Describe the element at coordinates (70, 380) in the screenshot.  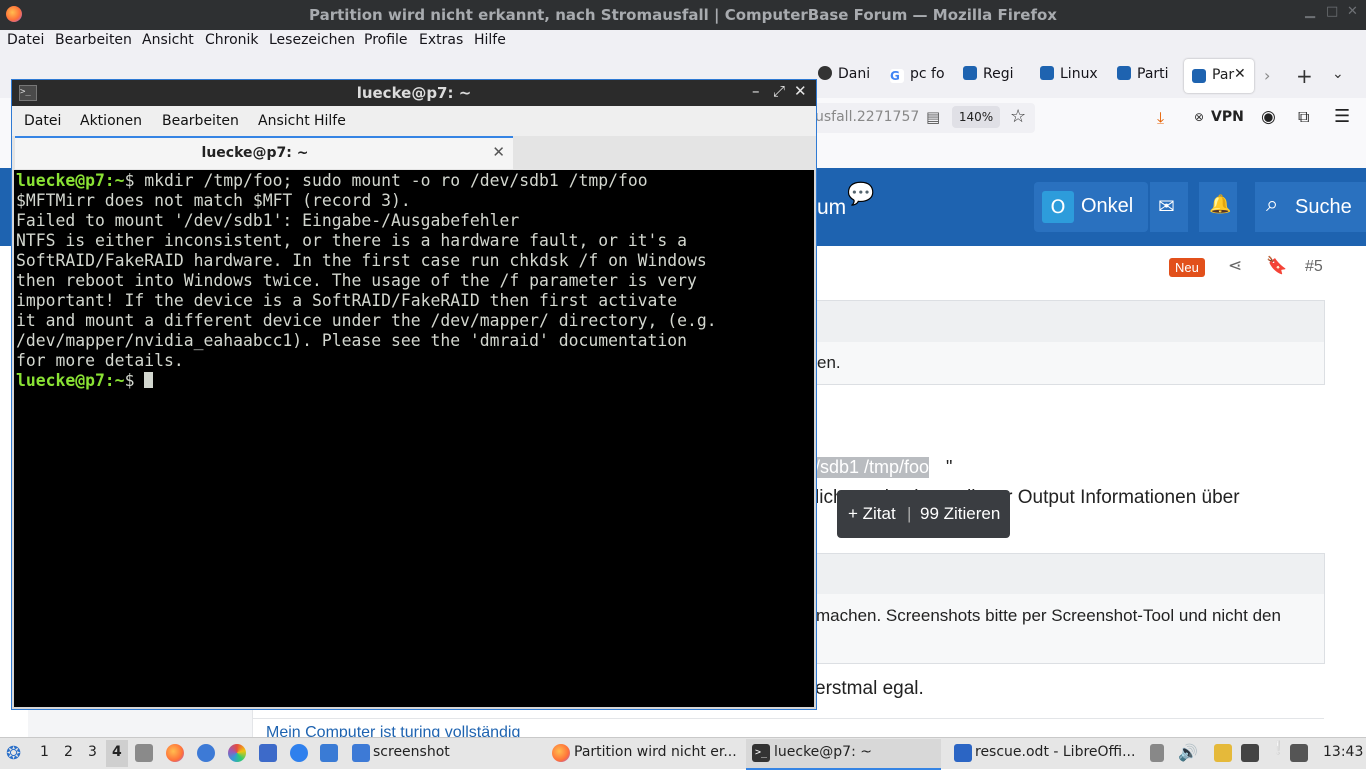
I see `prompt: luecke@p7:~` at that location.